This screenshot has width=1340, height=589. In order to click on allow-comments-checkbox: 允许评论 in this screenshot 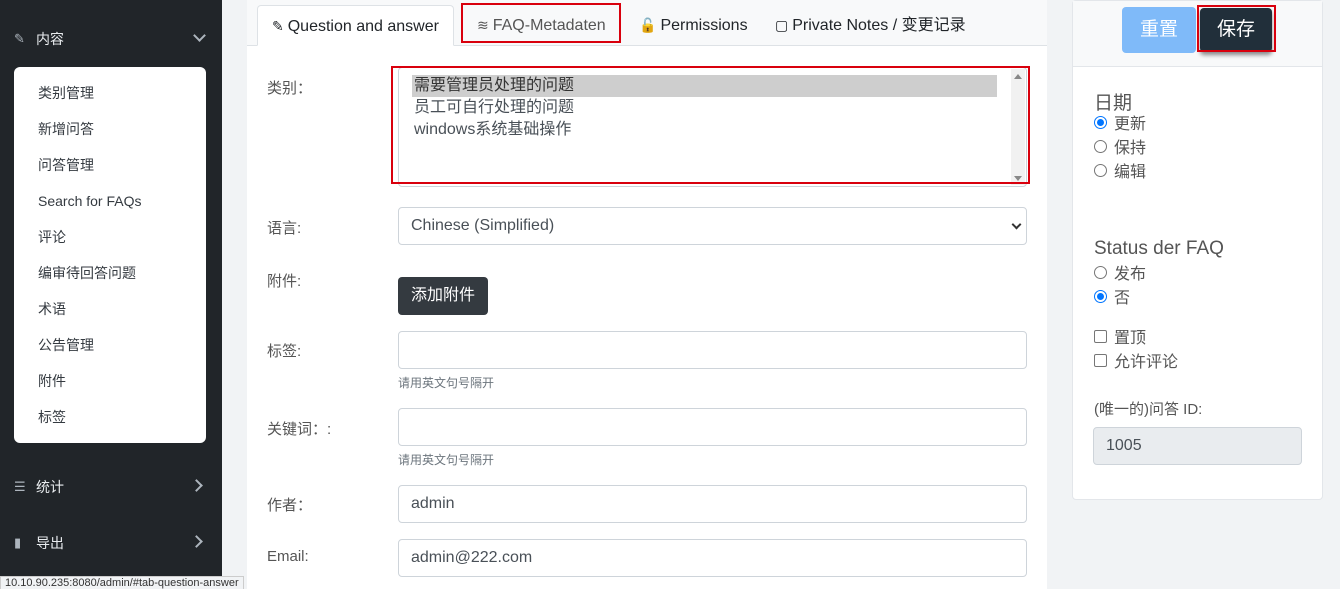, I will do `click(1136, 360)`.